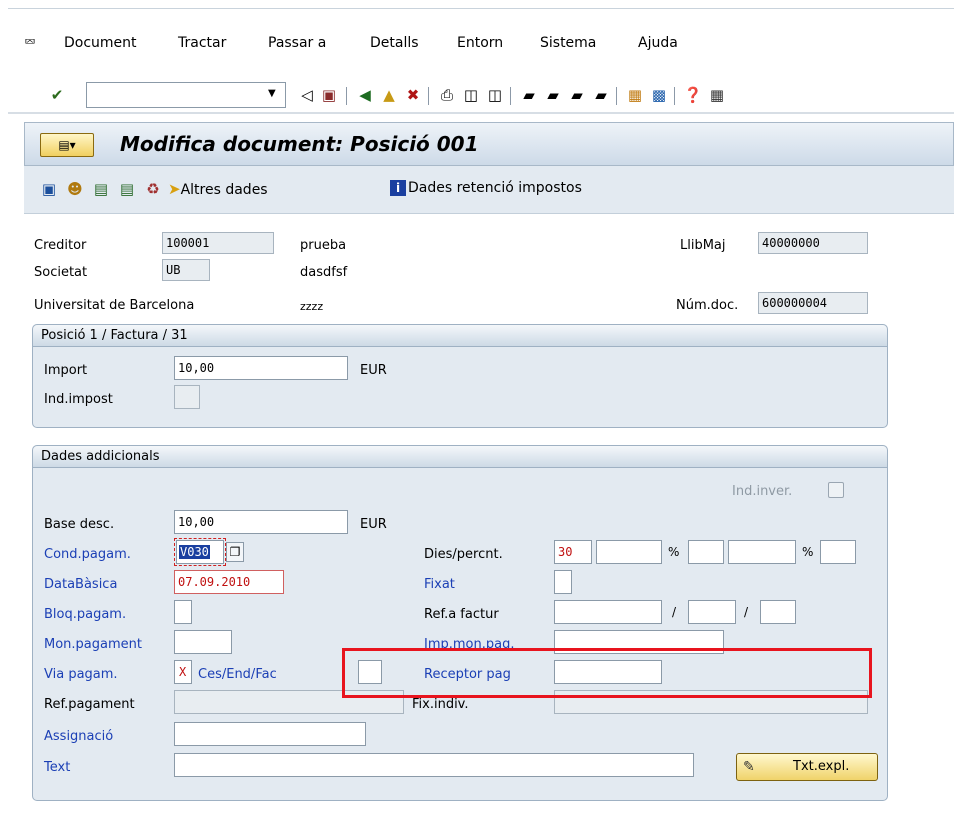 This screenshot has width=954, height=830. Describe the element at coordinates (127, 189) in the screenshot. I see `doc-header-icon: ▤` at that location.